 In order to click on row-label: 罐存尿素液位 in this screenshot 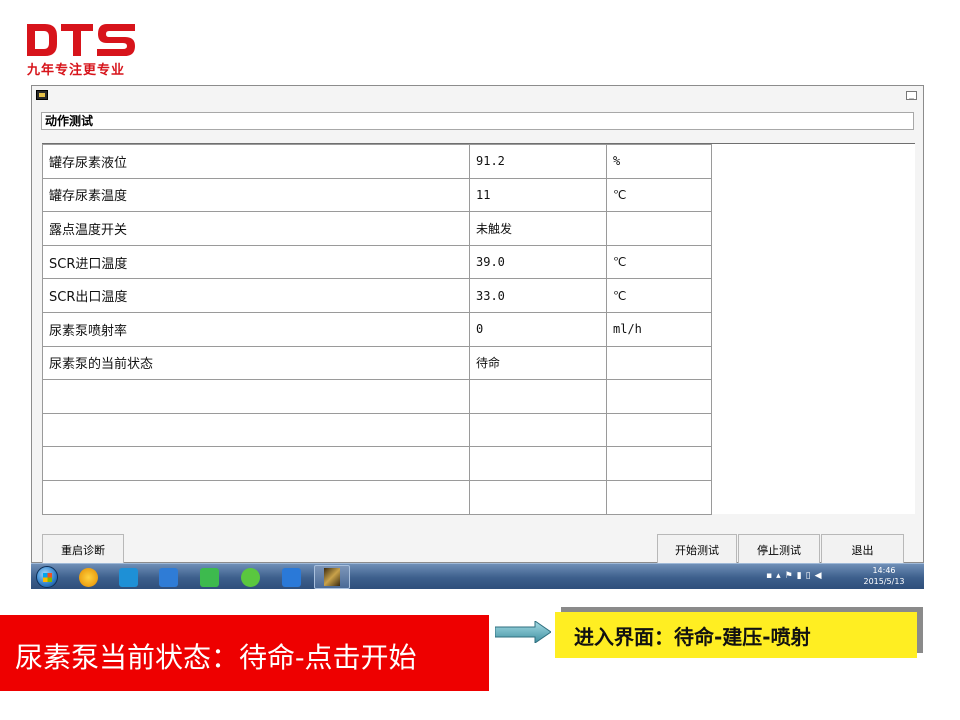, I will do `click(256, 161)`.